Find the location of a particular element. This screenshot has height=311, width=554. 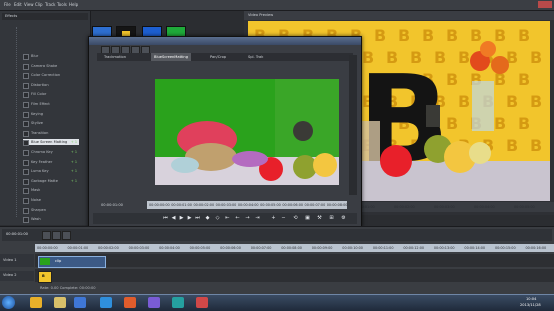

go-start-icon: ⏮ is located at coordinates (165, 218).